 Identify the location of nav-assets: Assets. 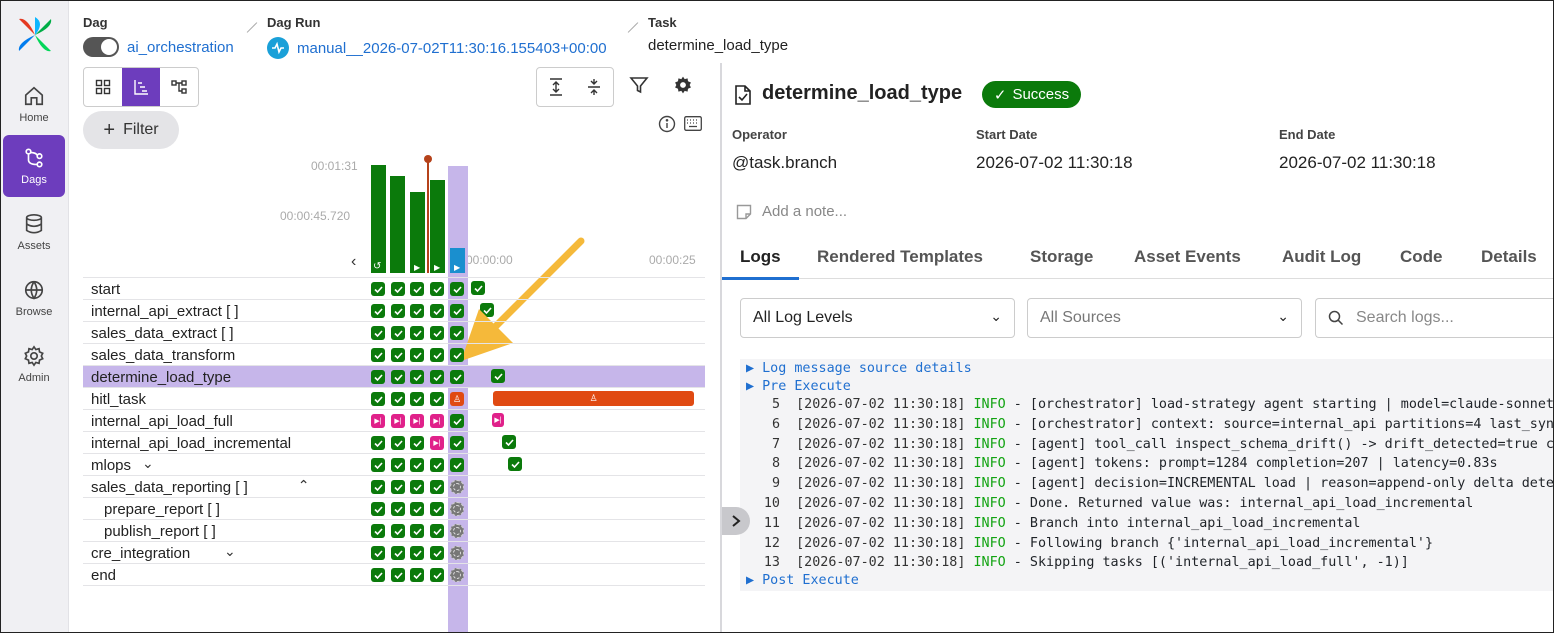
(34, 232).